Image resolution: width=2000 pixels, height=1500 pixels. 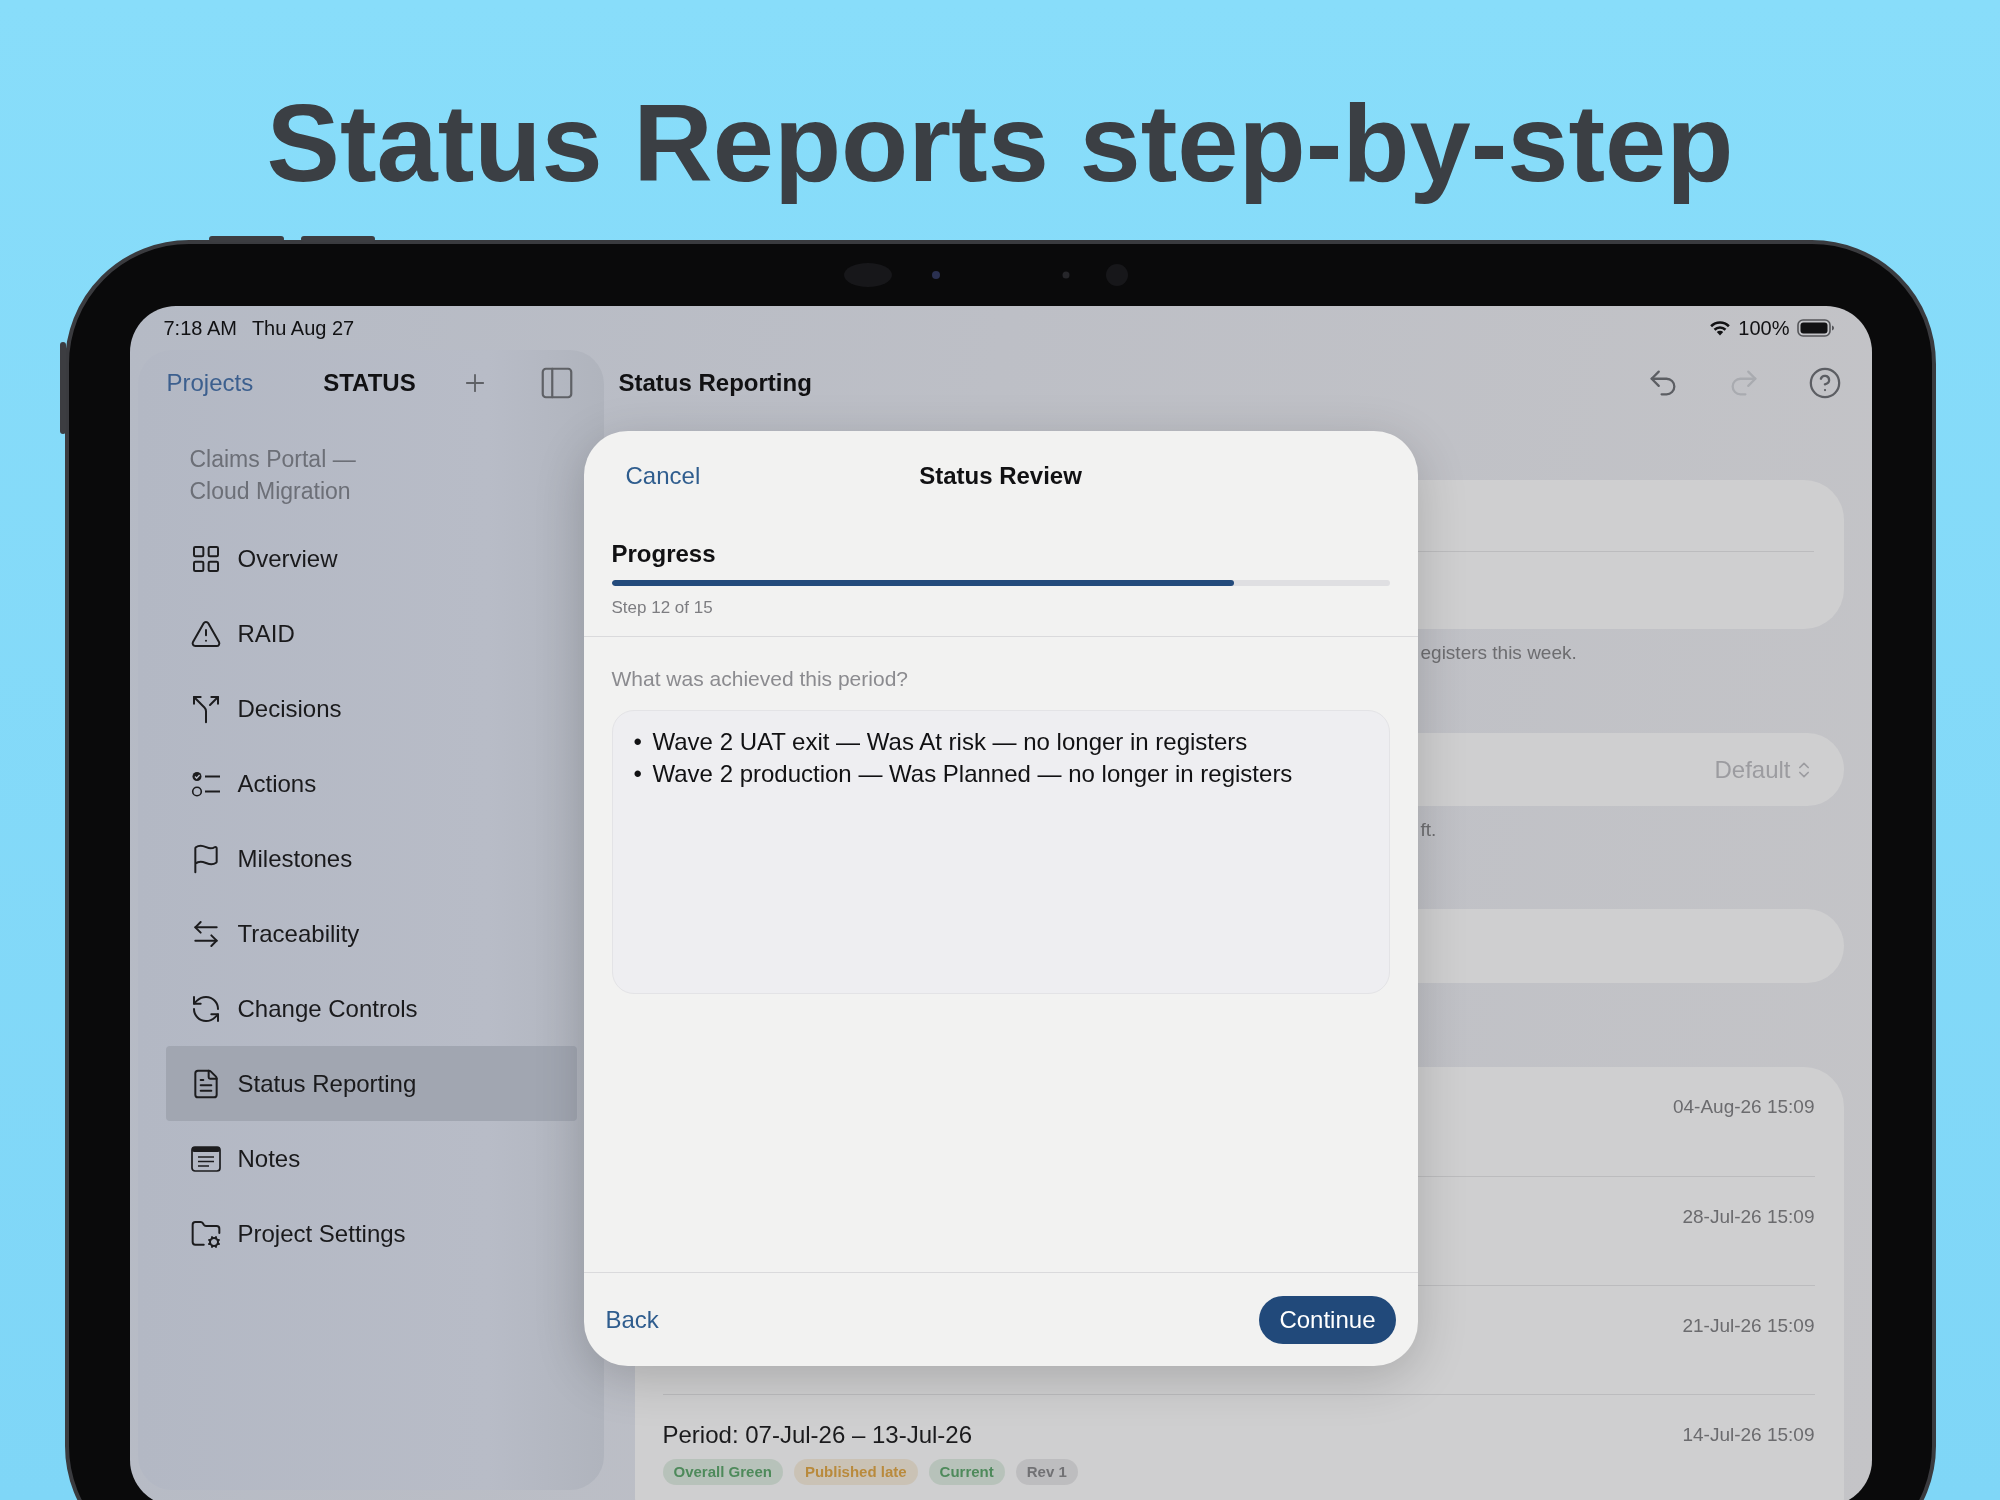 I want to click on status-tag: Published late, so click(x=855, y=1472).